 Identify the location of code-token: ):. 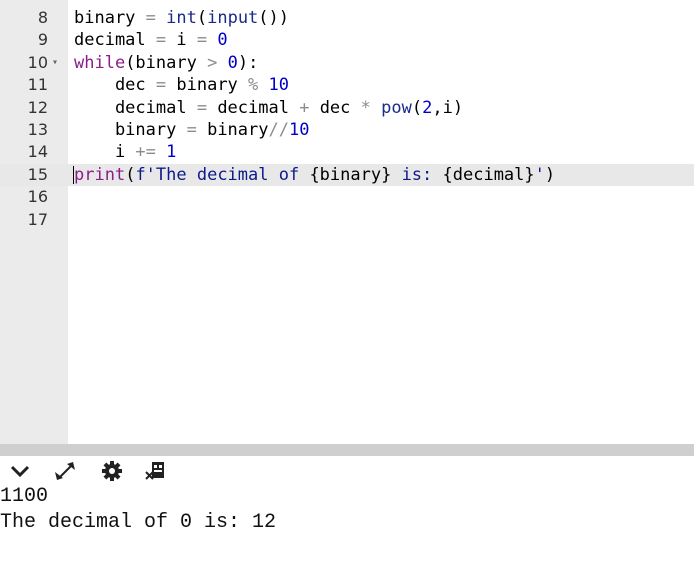
(248, 62).